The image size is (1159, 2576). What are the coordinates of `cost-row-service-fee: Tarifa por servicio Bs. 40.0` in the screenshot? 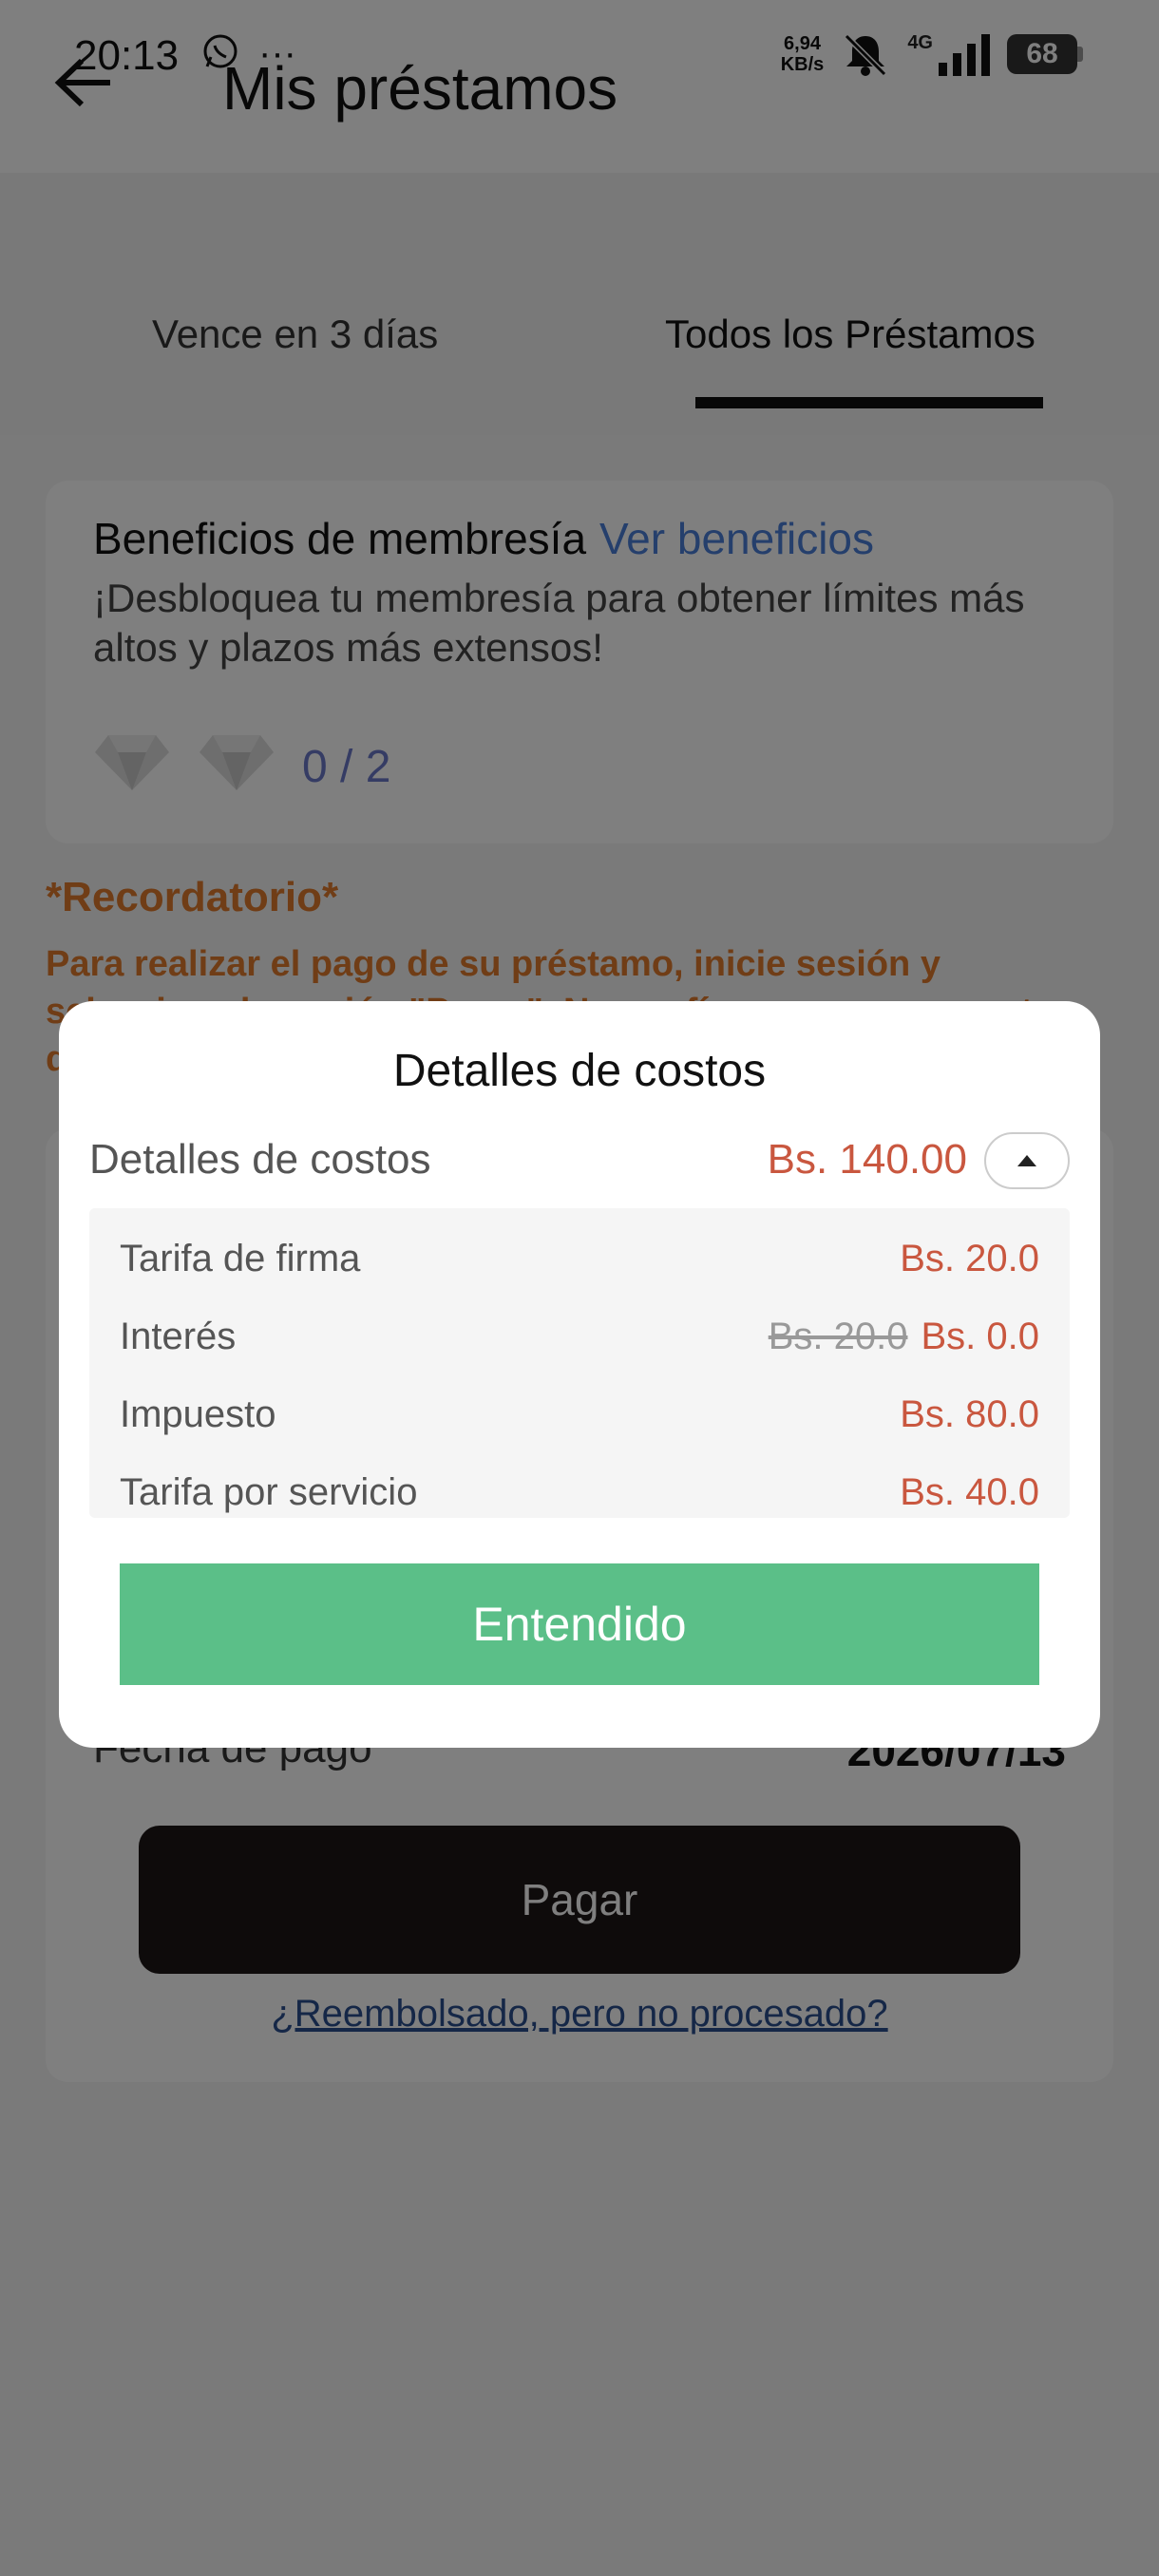 It's located at (579, 1492).